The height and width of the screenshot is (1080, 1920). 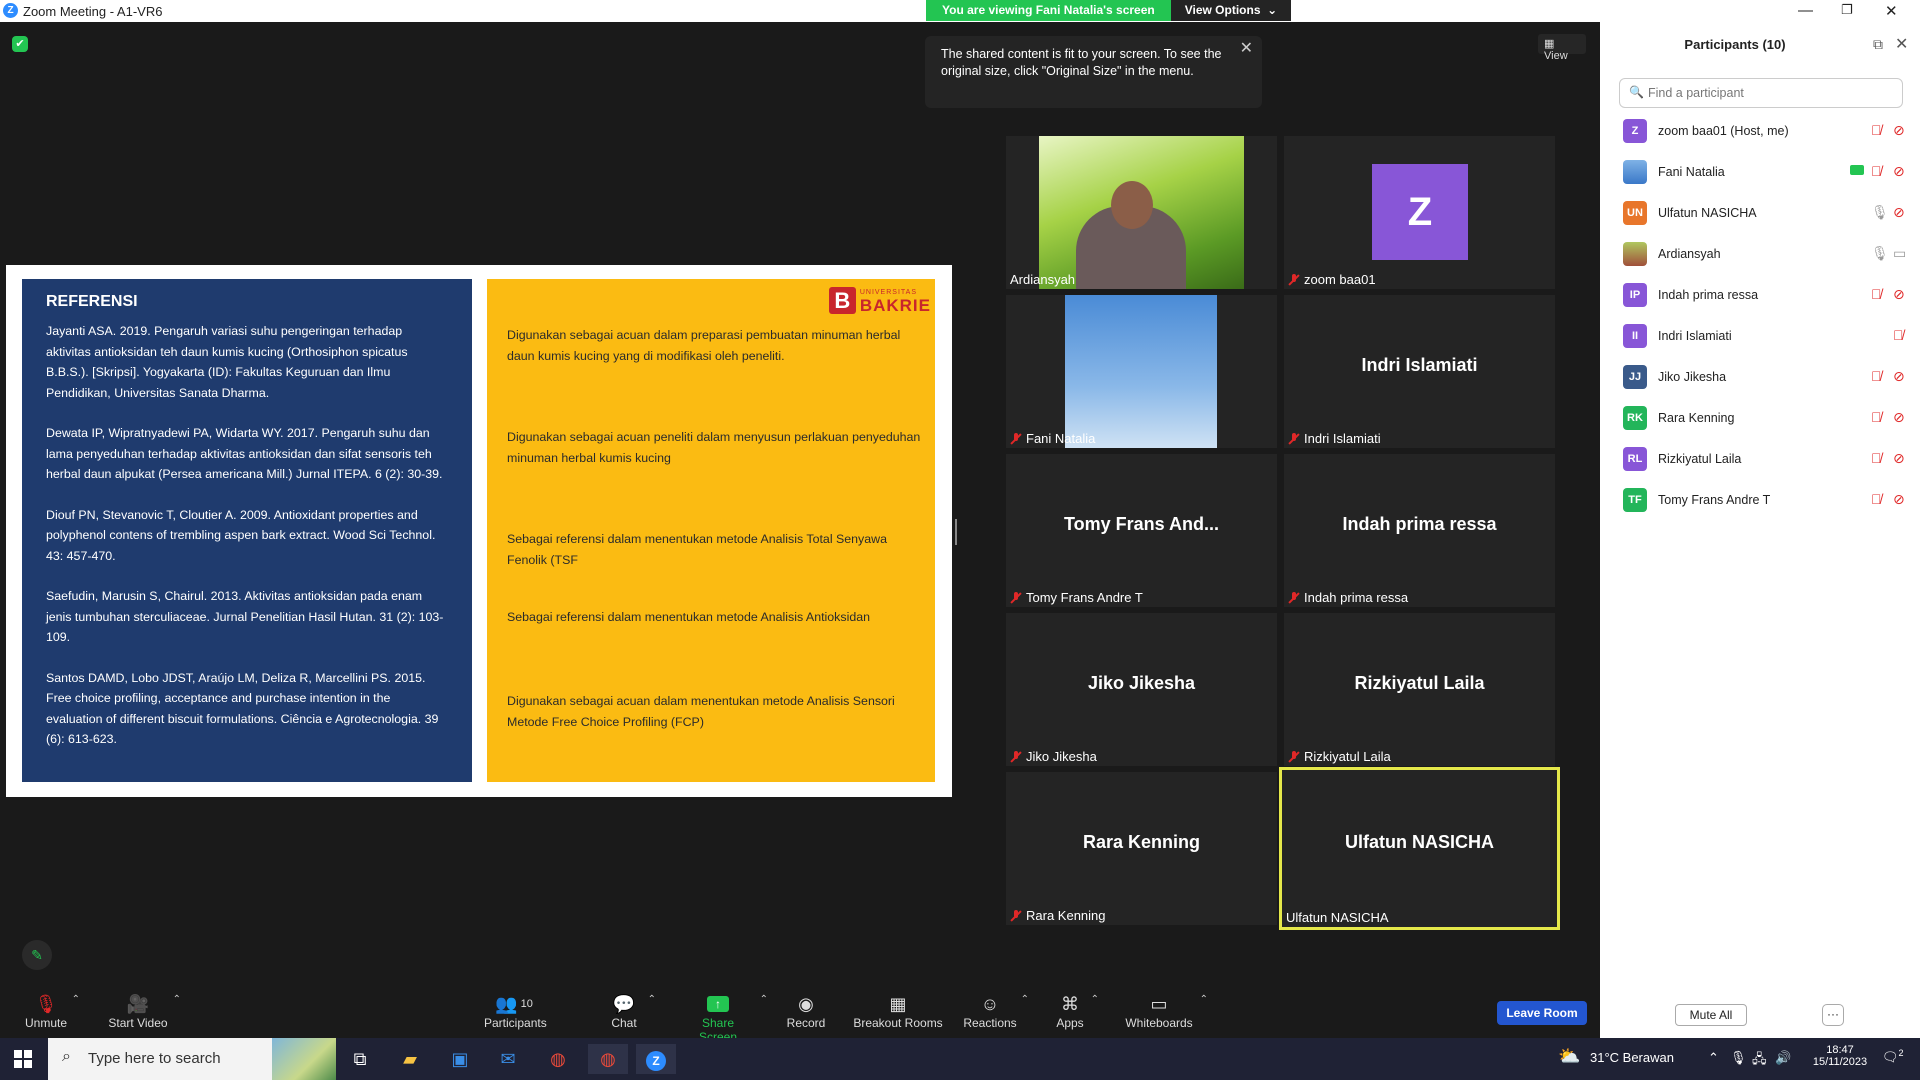 What do you see at coordinates (1768, 213) in the screenshot?
I see `participant-row: UN Ulfatun NASICHA 🎙 ⊘` at bounding box center [1768, 213].